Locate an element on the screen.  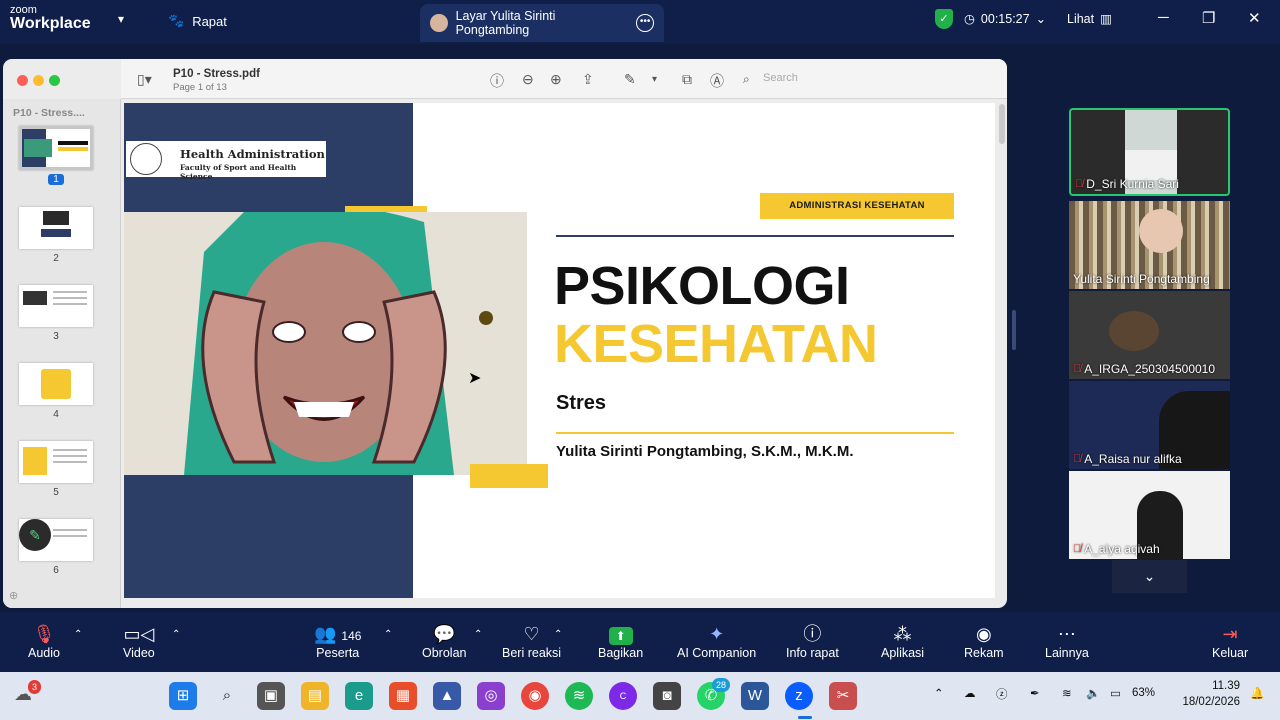
view-button: Lihat ▥ is located at coordinates (1089, 19).